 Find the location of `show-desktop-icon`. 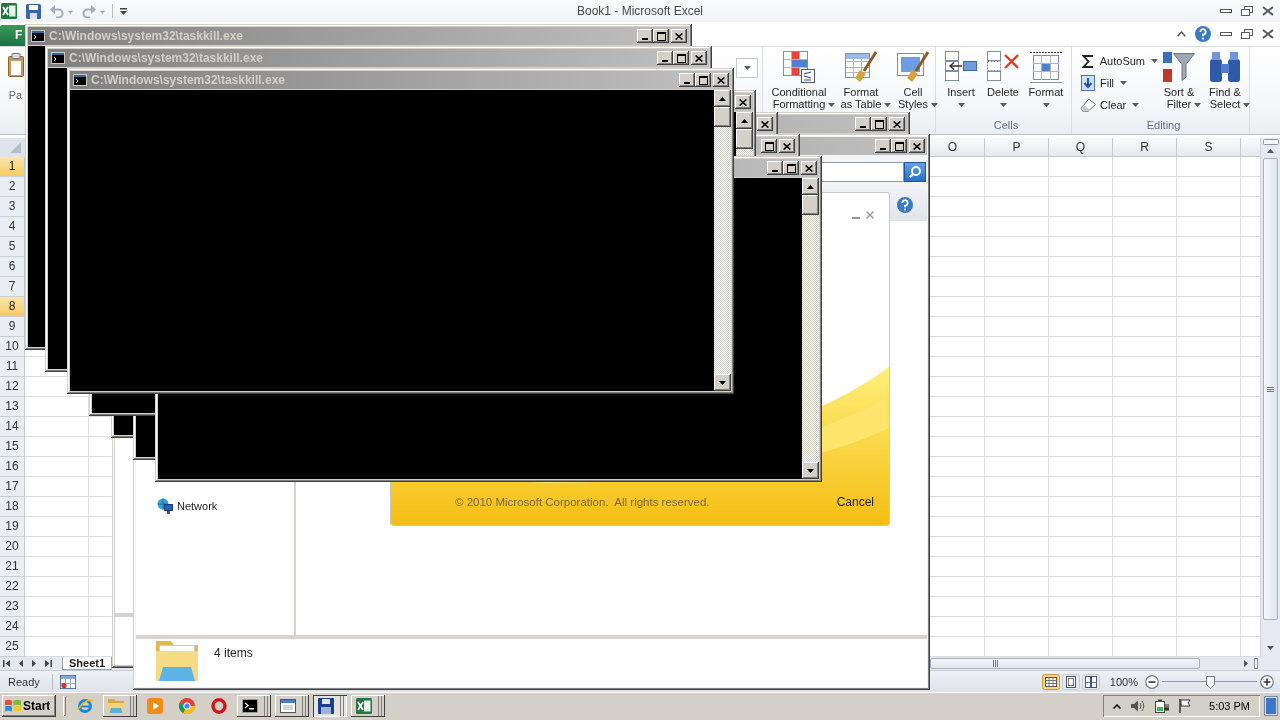

show-desktop-icon is located at coordinates (1271, 706).